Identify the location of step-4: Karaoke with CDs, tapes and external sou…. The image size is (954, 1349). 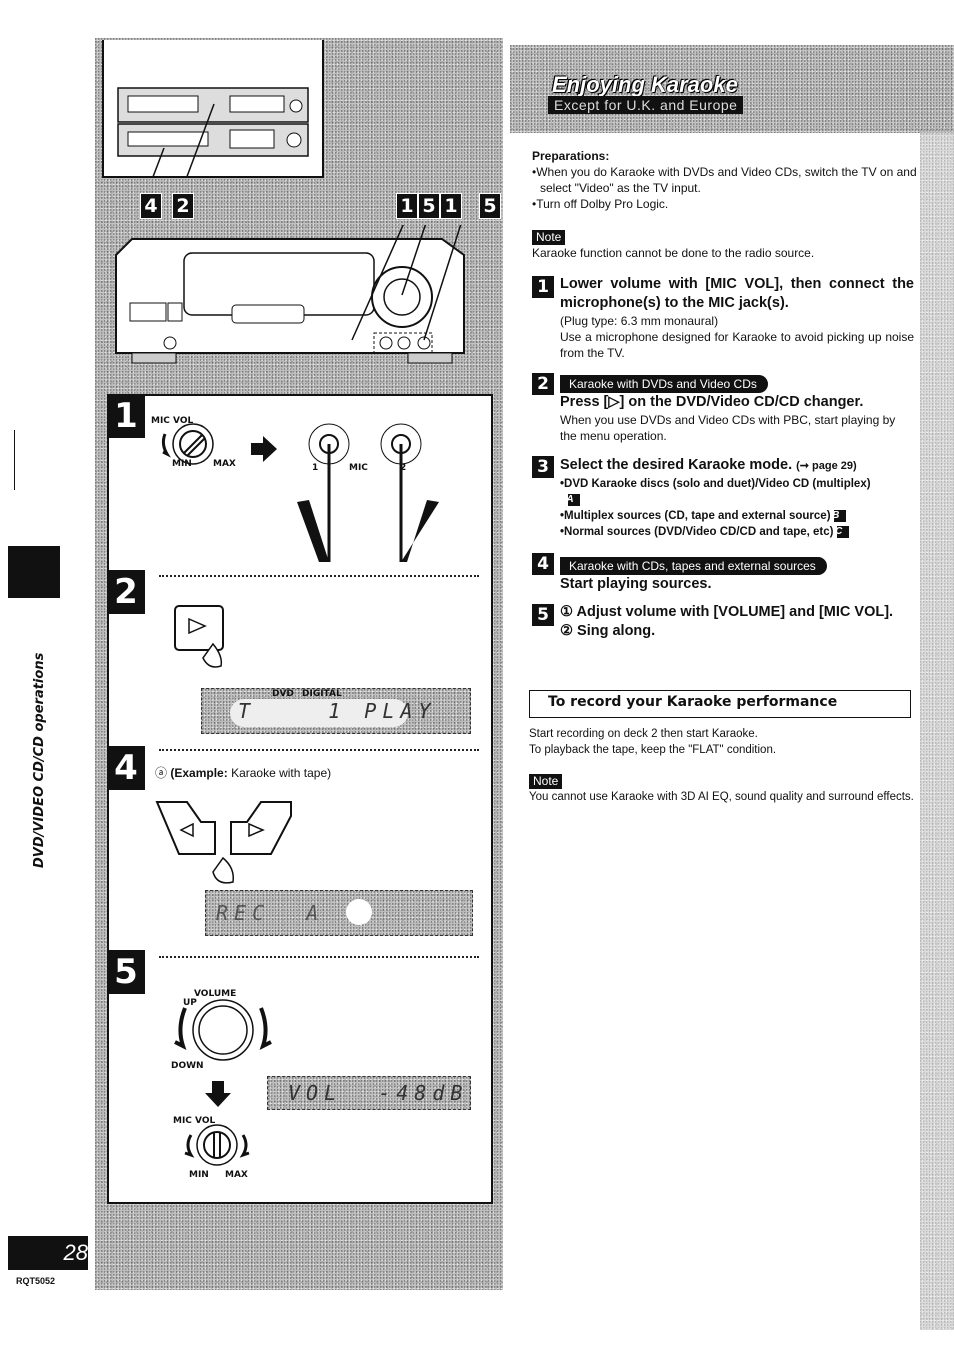
(737, 575).